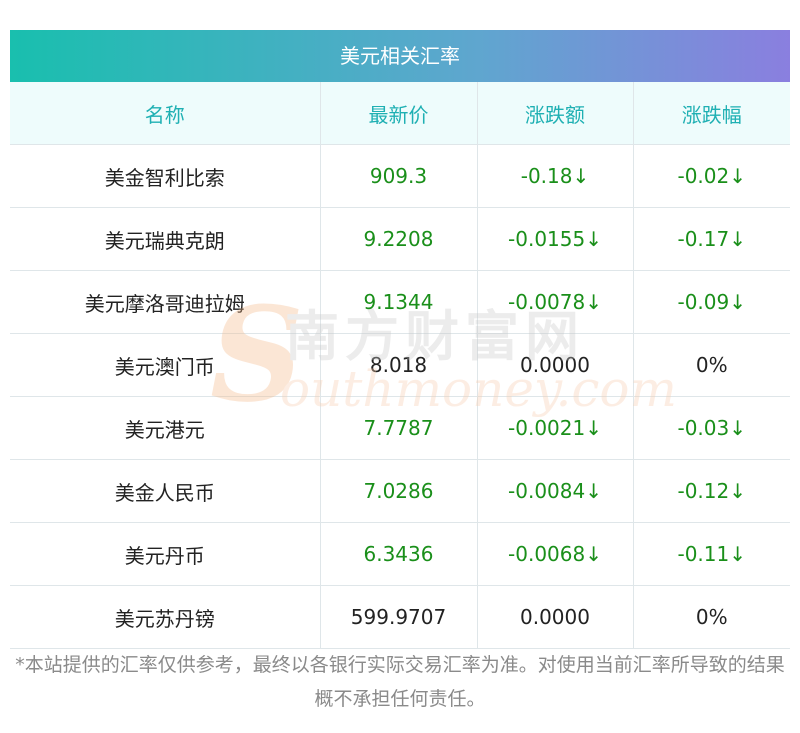  What do you see at coordinates (711, 113) in the screenshot?
I see `column-header-percent: 涨跌幅` at bounding box center [711, 113].